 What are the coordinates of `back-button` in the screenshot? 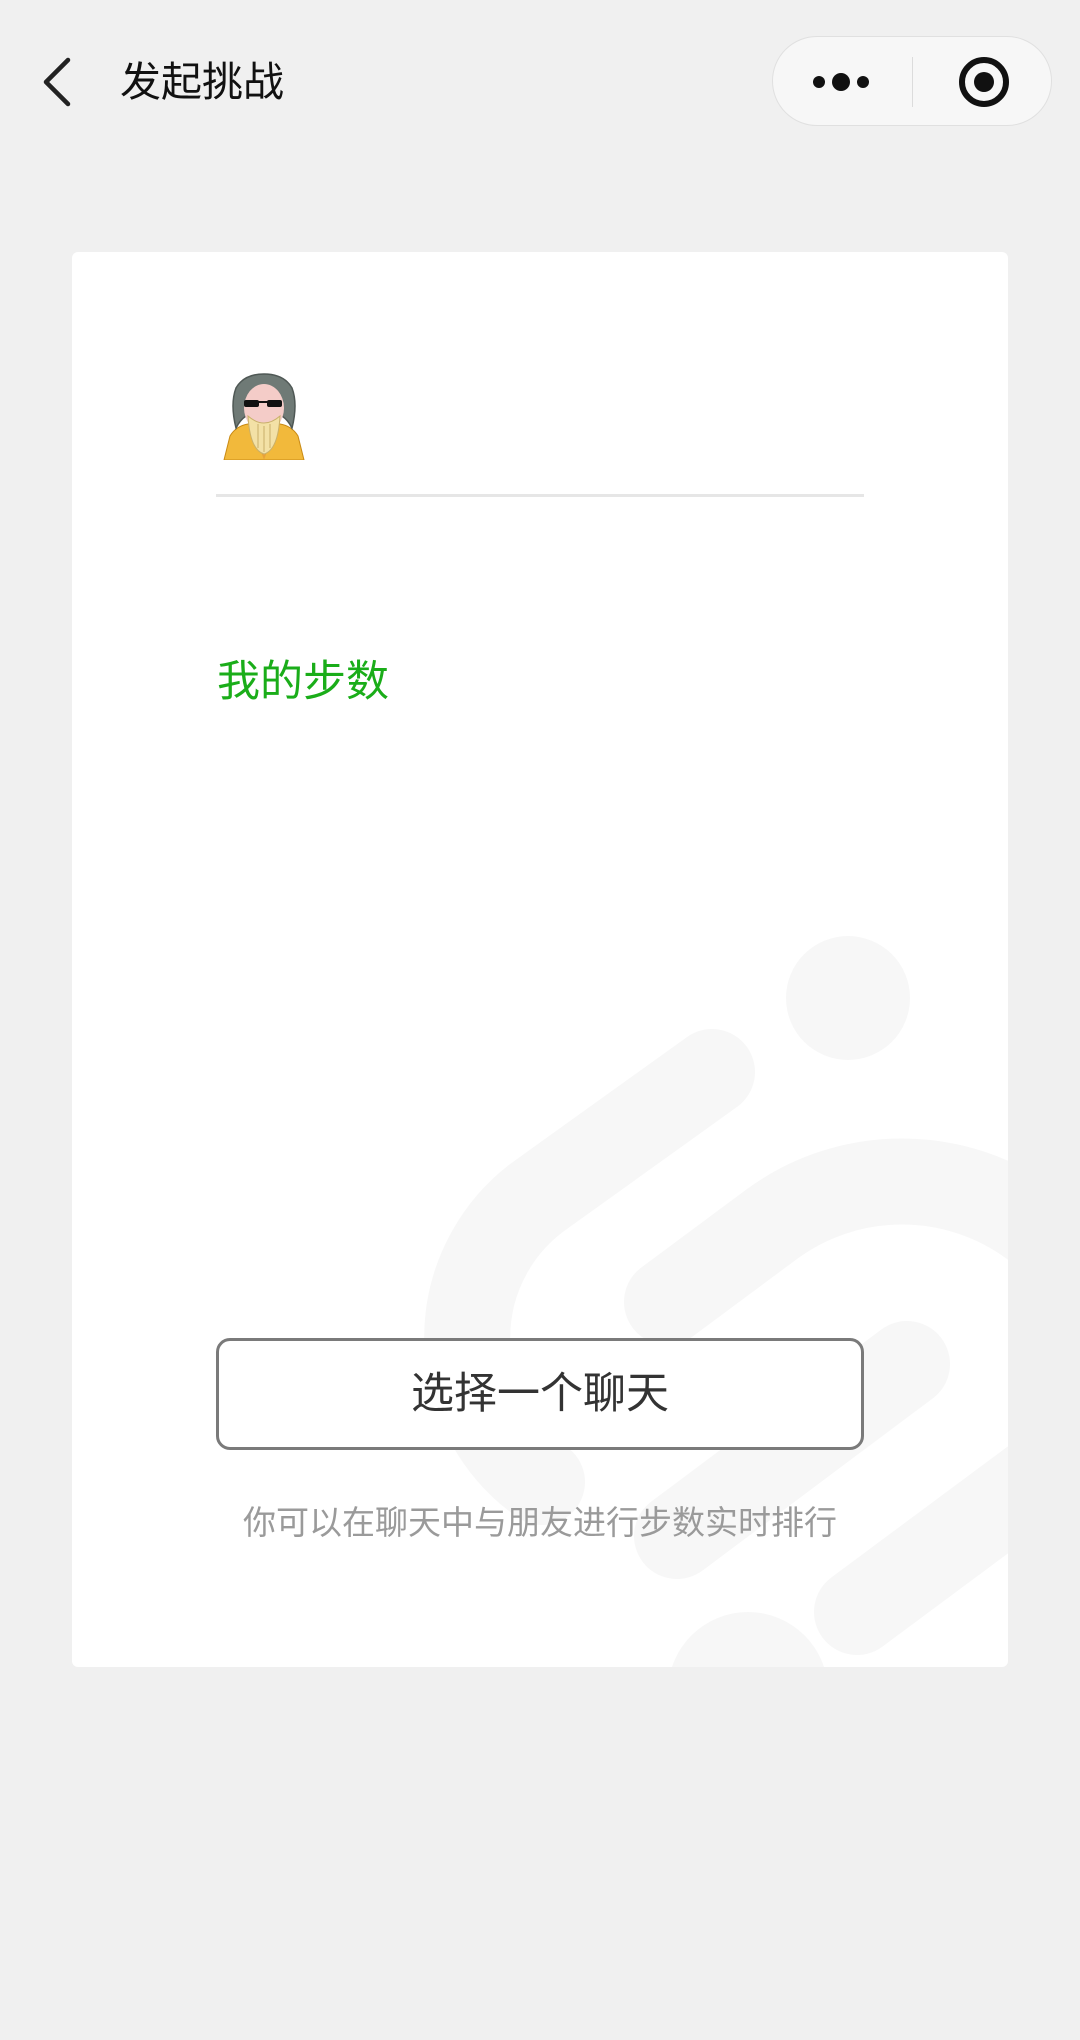 It's located at (60, 82).